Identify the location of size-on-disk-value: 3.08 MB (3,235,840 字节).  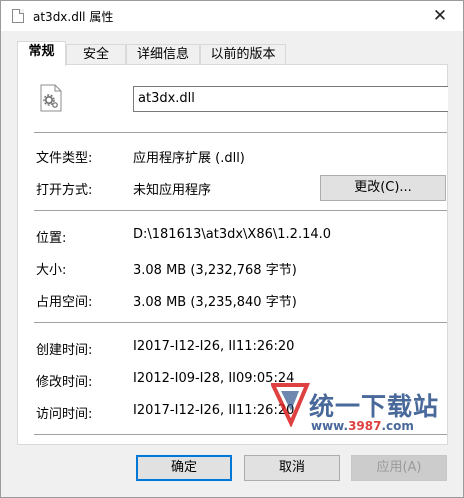
(215, 302).